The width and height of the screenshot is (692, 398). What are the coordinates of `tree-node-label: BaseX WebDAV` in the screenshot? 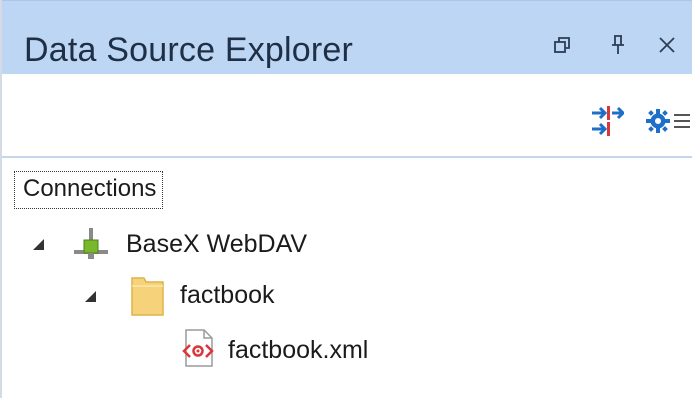 It's located at (217, 244).